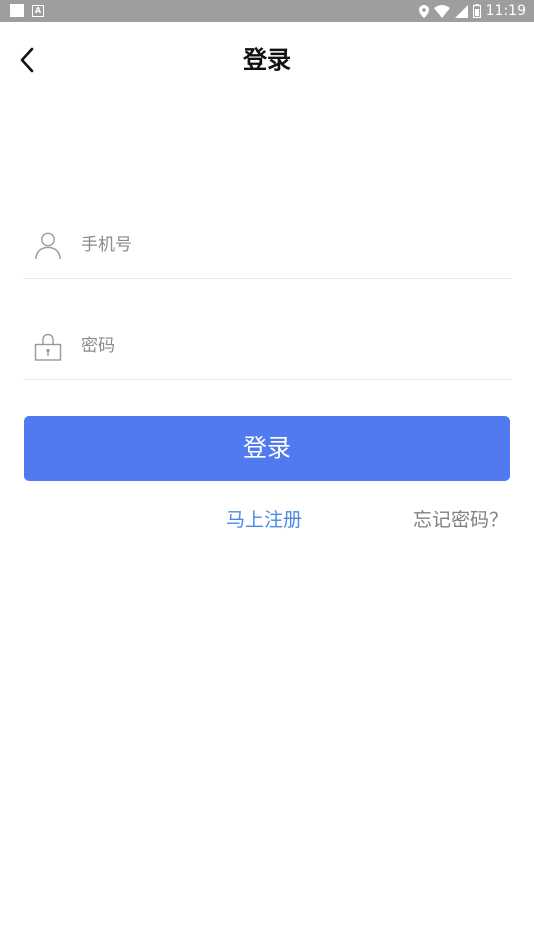  What do you see at coordinates (267, 448) in the screenshot?
I see `login-button: 登录` at bounding box center [267, 448].